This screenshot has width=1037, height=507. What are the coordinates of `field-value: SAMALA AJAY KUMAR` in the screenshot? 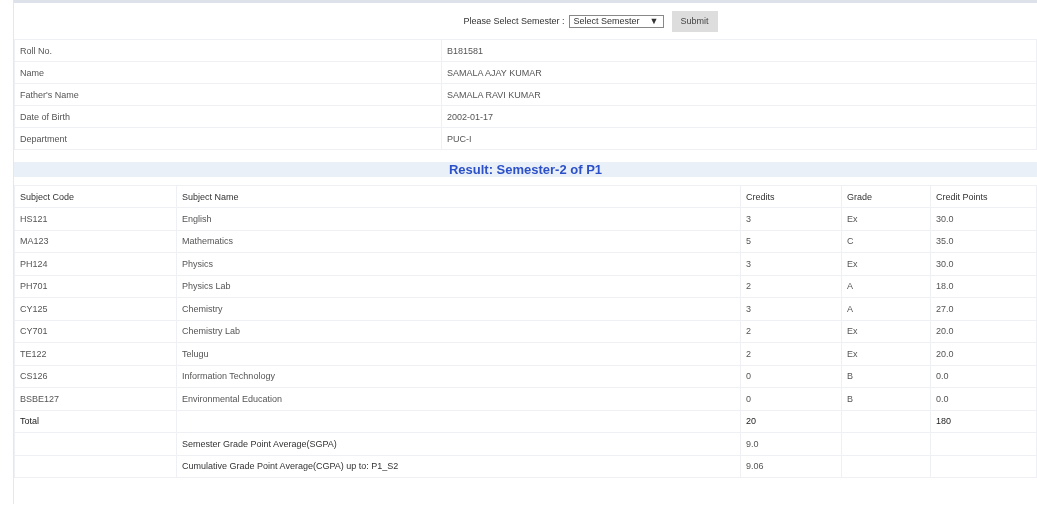 It's located at (494, 72).